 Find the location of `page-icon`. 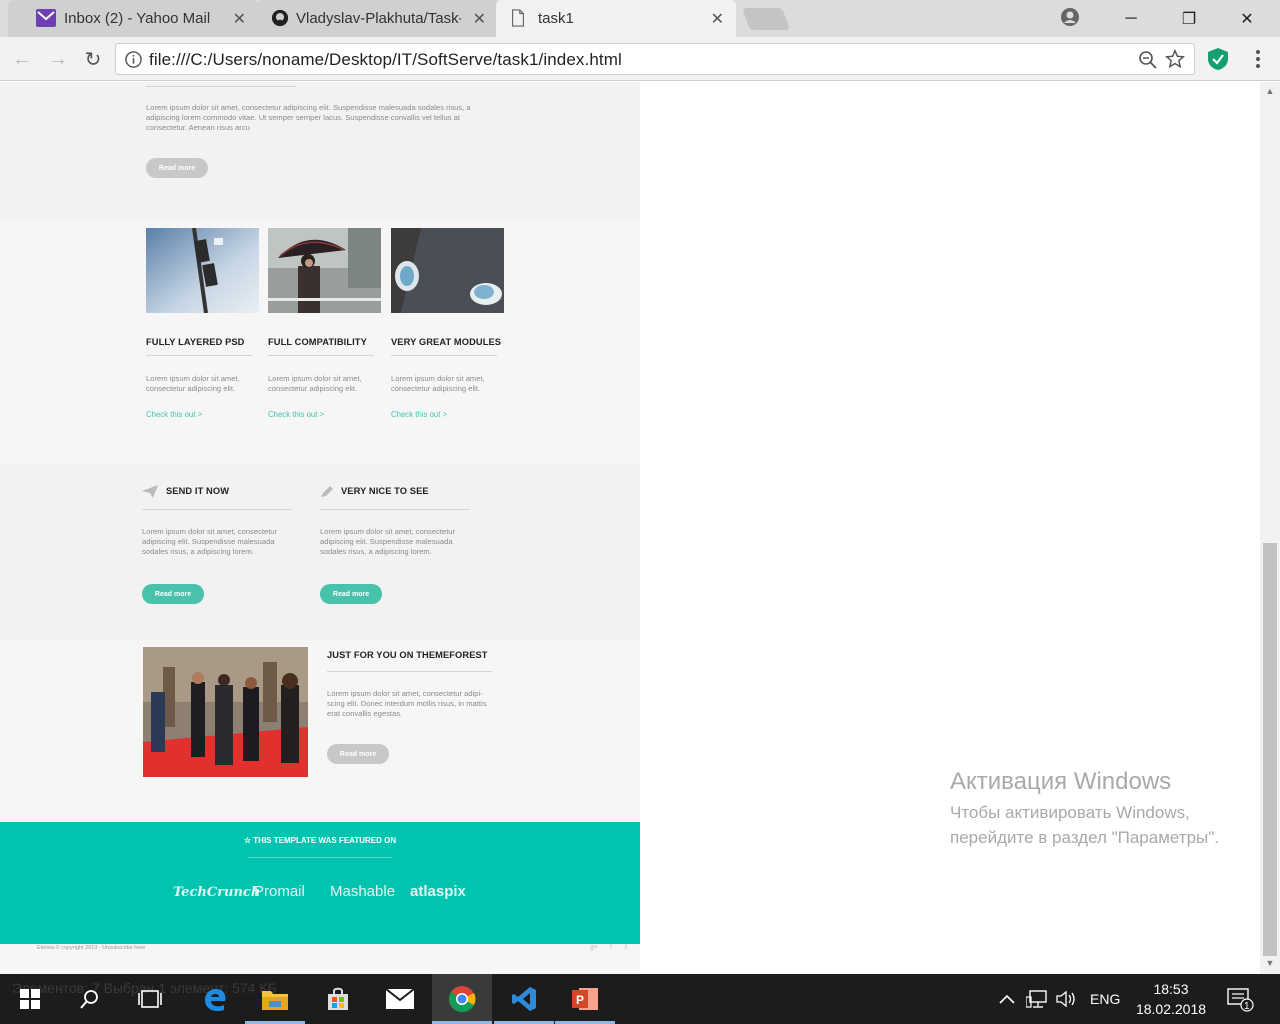

page-icon is located at coordinates (518, 18).